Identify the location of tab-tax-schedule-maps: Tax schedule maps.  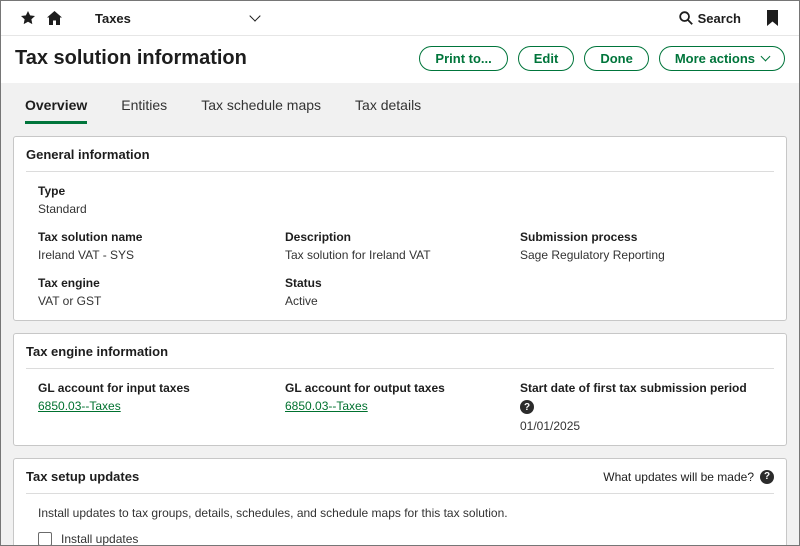
(261, 110).